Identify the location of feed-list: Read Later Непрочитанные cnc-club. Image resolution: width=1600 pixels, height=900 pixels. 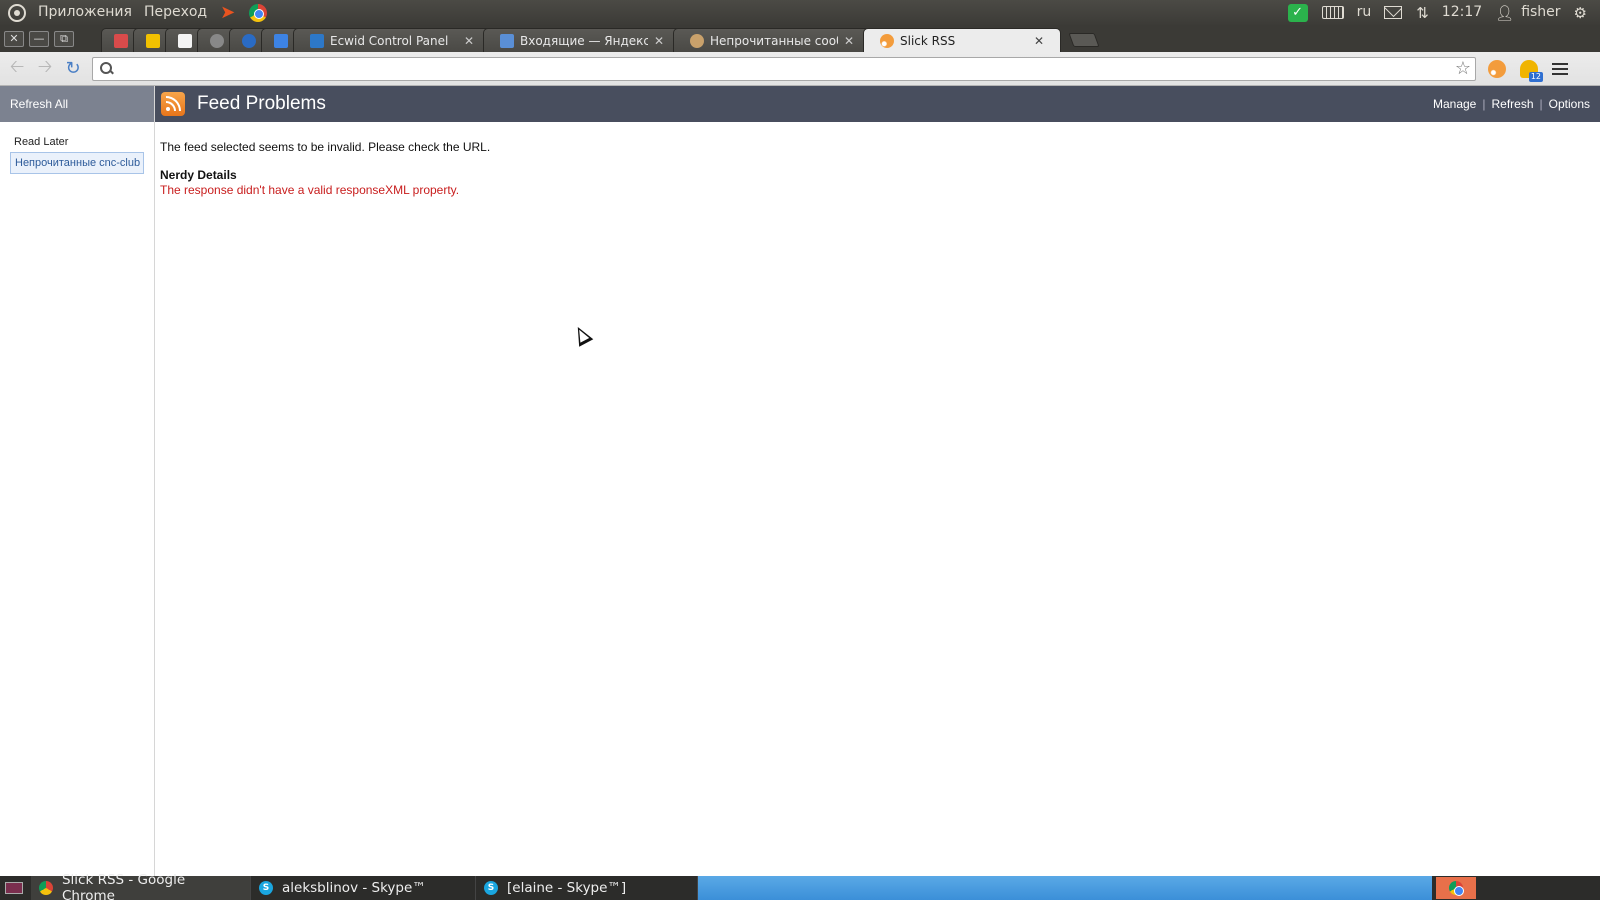
(77, 148).